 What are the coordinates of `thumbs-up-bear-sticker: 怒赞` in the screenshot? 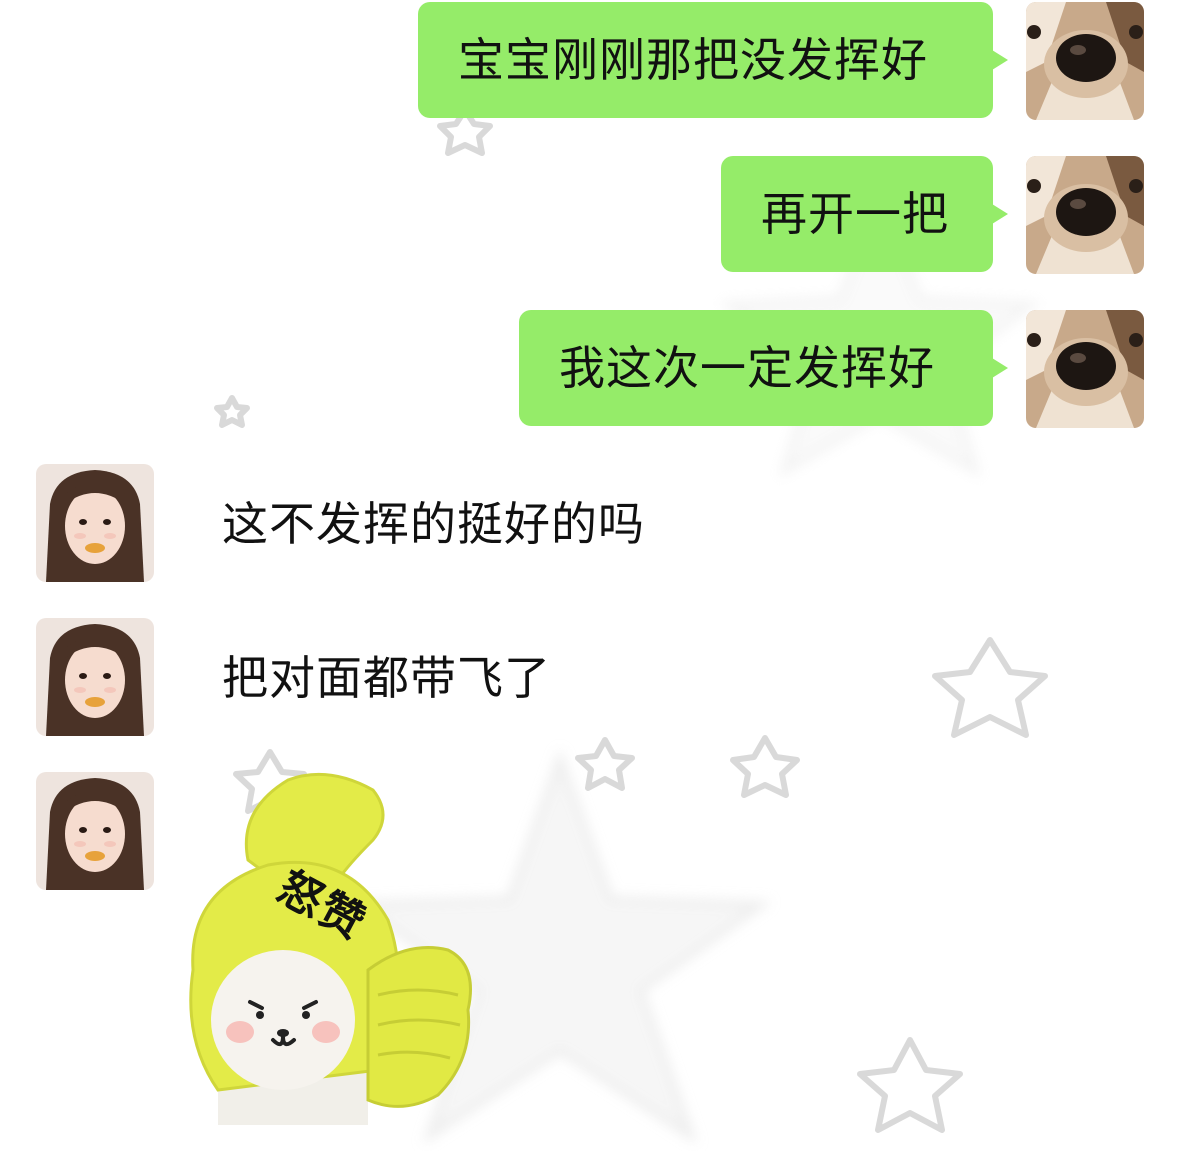 It's located at (328, 950).